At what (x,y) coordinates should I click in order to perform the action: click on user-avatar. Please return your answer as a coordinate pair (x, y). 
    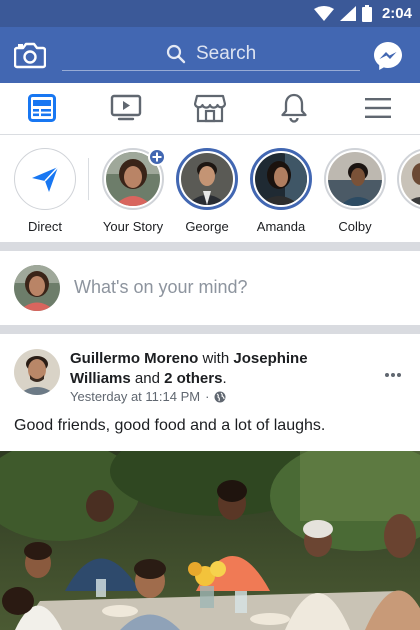
    Looking at the image, I should click on (37, 288).